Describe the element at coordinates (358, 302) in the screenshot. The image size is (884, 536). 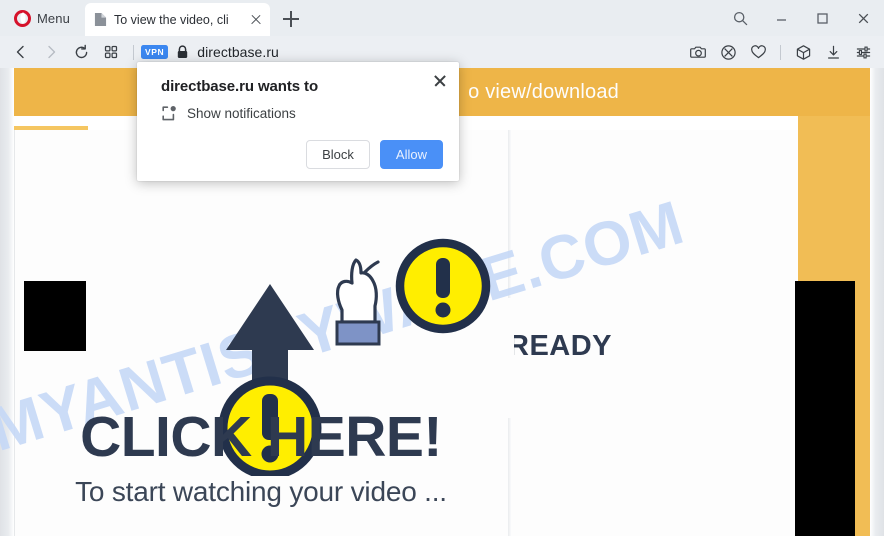
I see `pointing-hand-icon` at that location.